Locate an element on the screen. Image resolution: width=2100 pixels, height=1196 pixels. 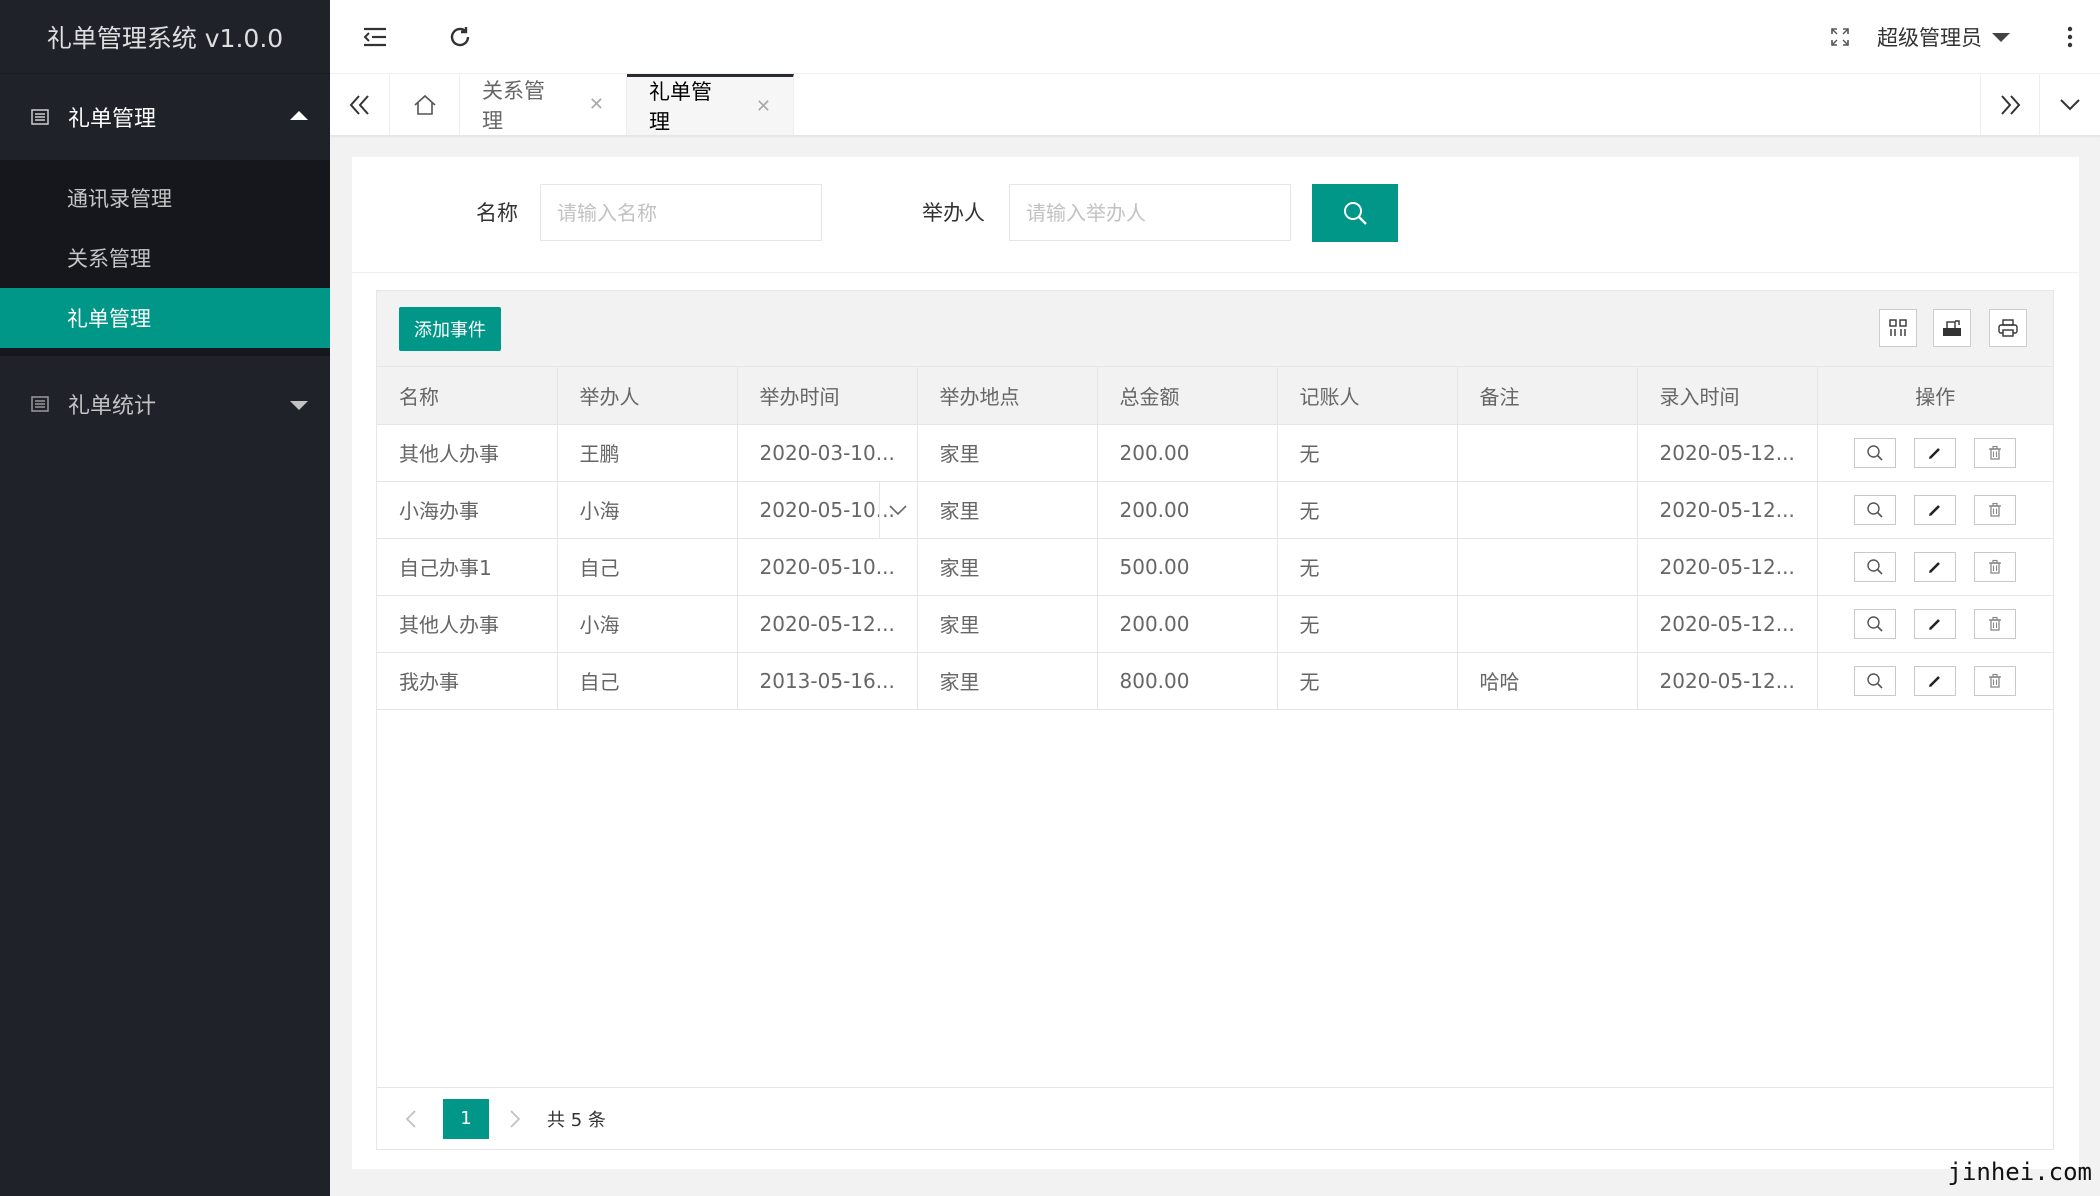
print-icon is located at coordinates (2008, 328).